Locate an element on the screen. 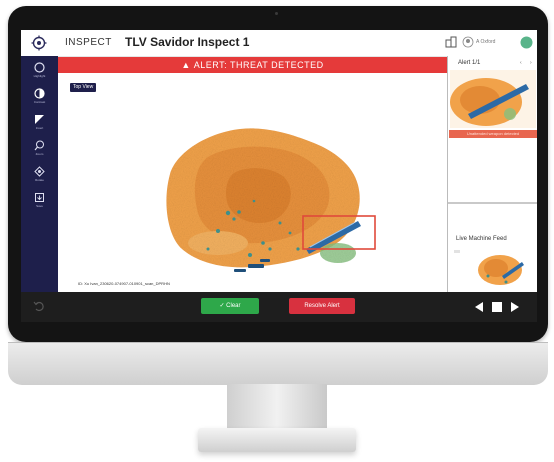 The width and height of the screenshot is (554, 462). contrast-icon is located at coordinates (39, 93).